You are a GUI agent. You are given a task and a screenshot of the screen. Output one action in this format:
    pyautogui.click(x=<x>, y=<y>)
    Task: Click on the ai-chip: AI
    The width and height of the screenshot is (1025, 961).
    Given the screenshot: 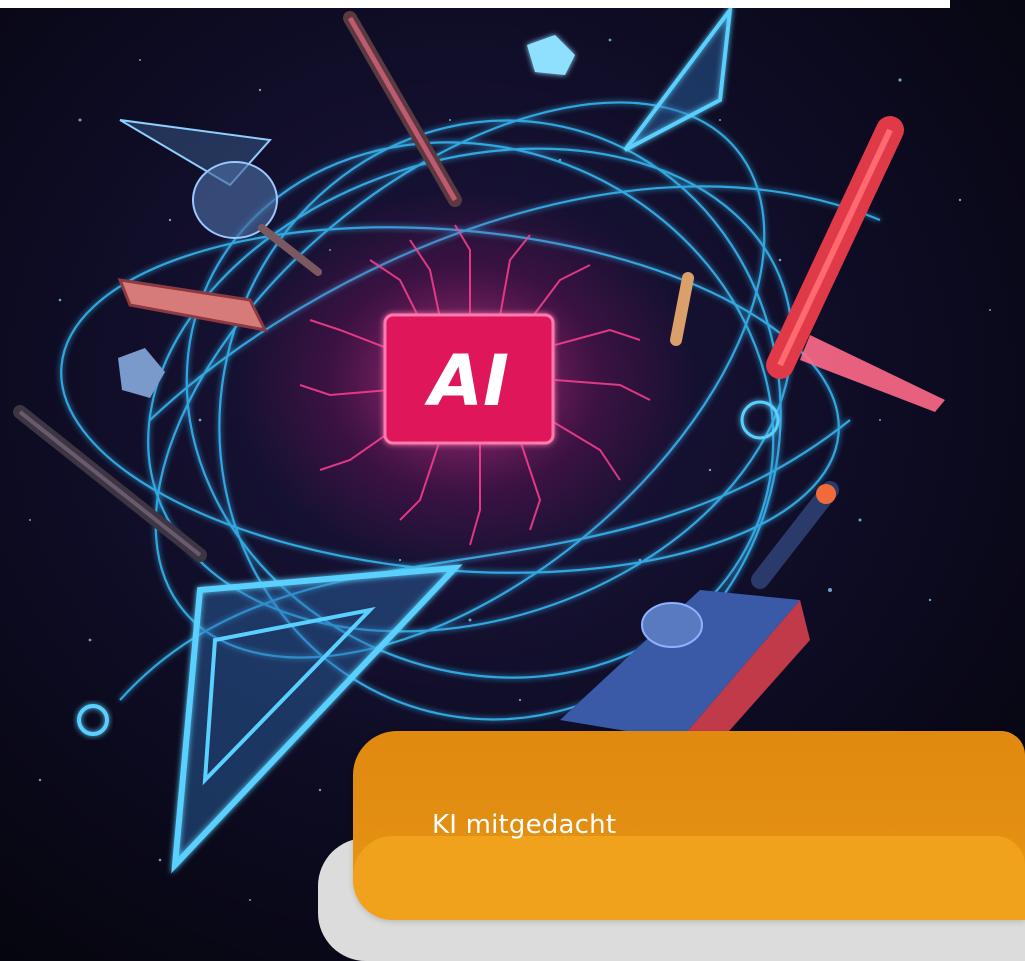 What is the action you would take?
    pyautogui.click(x=469, y=379)
    